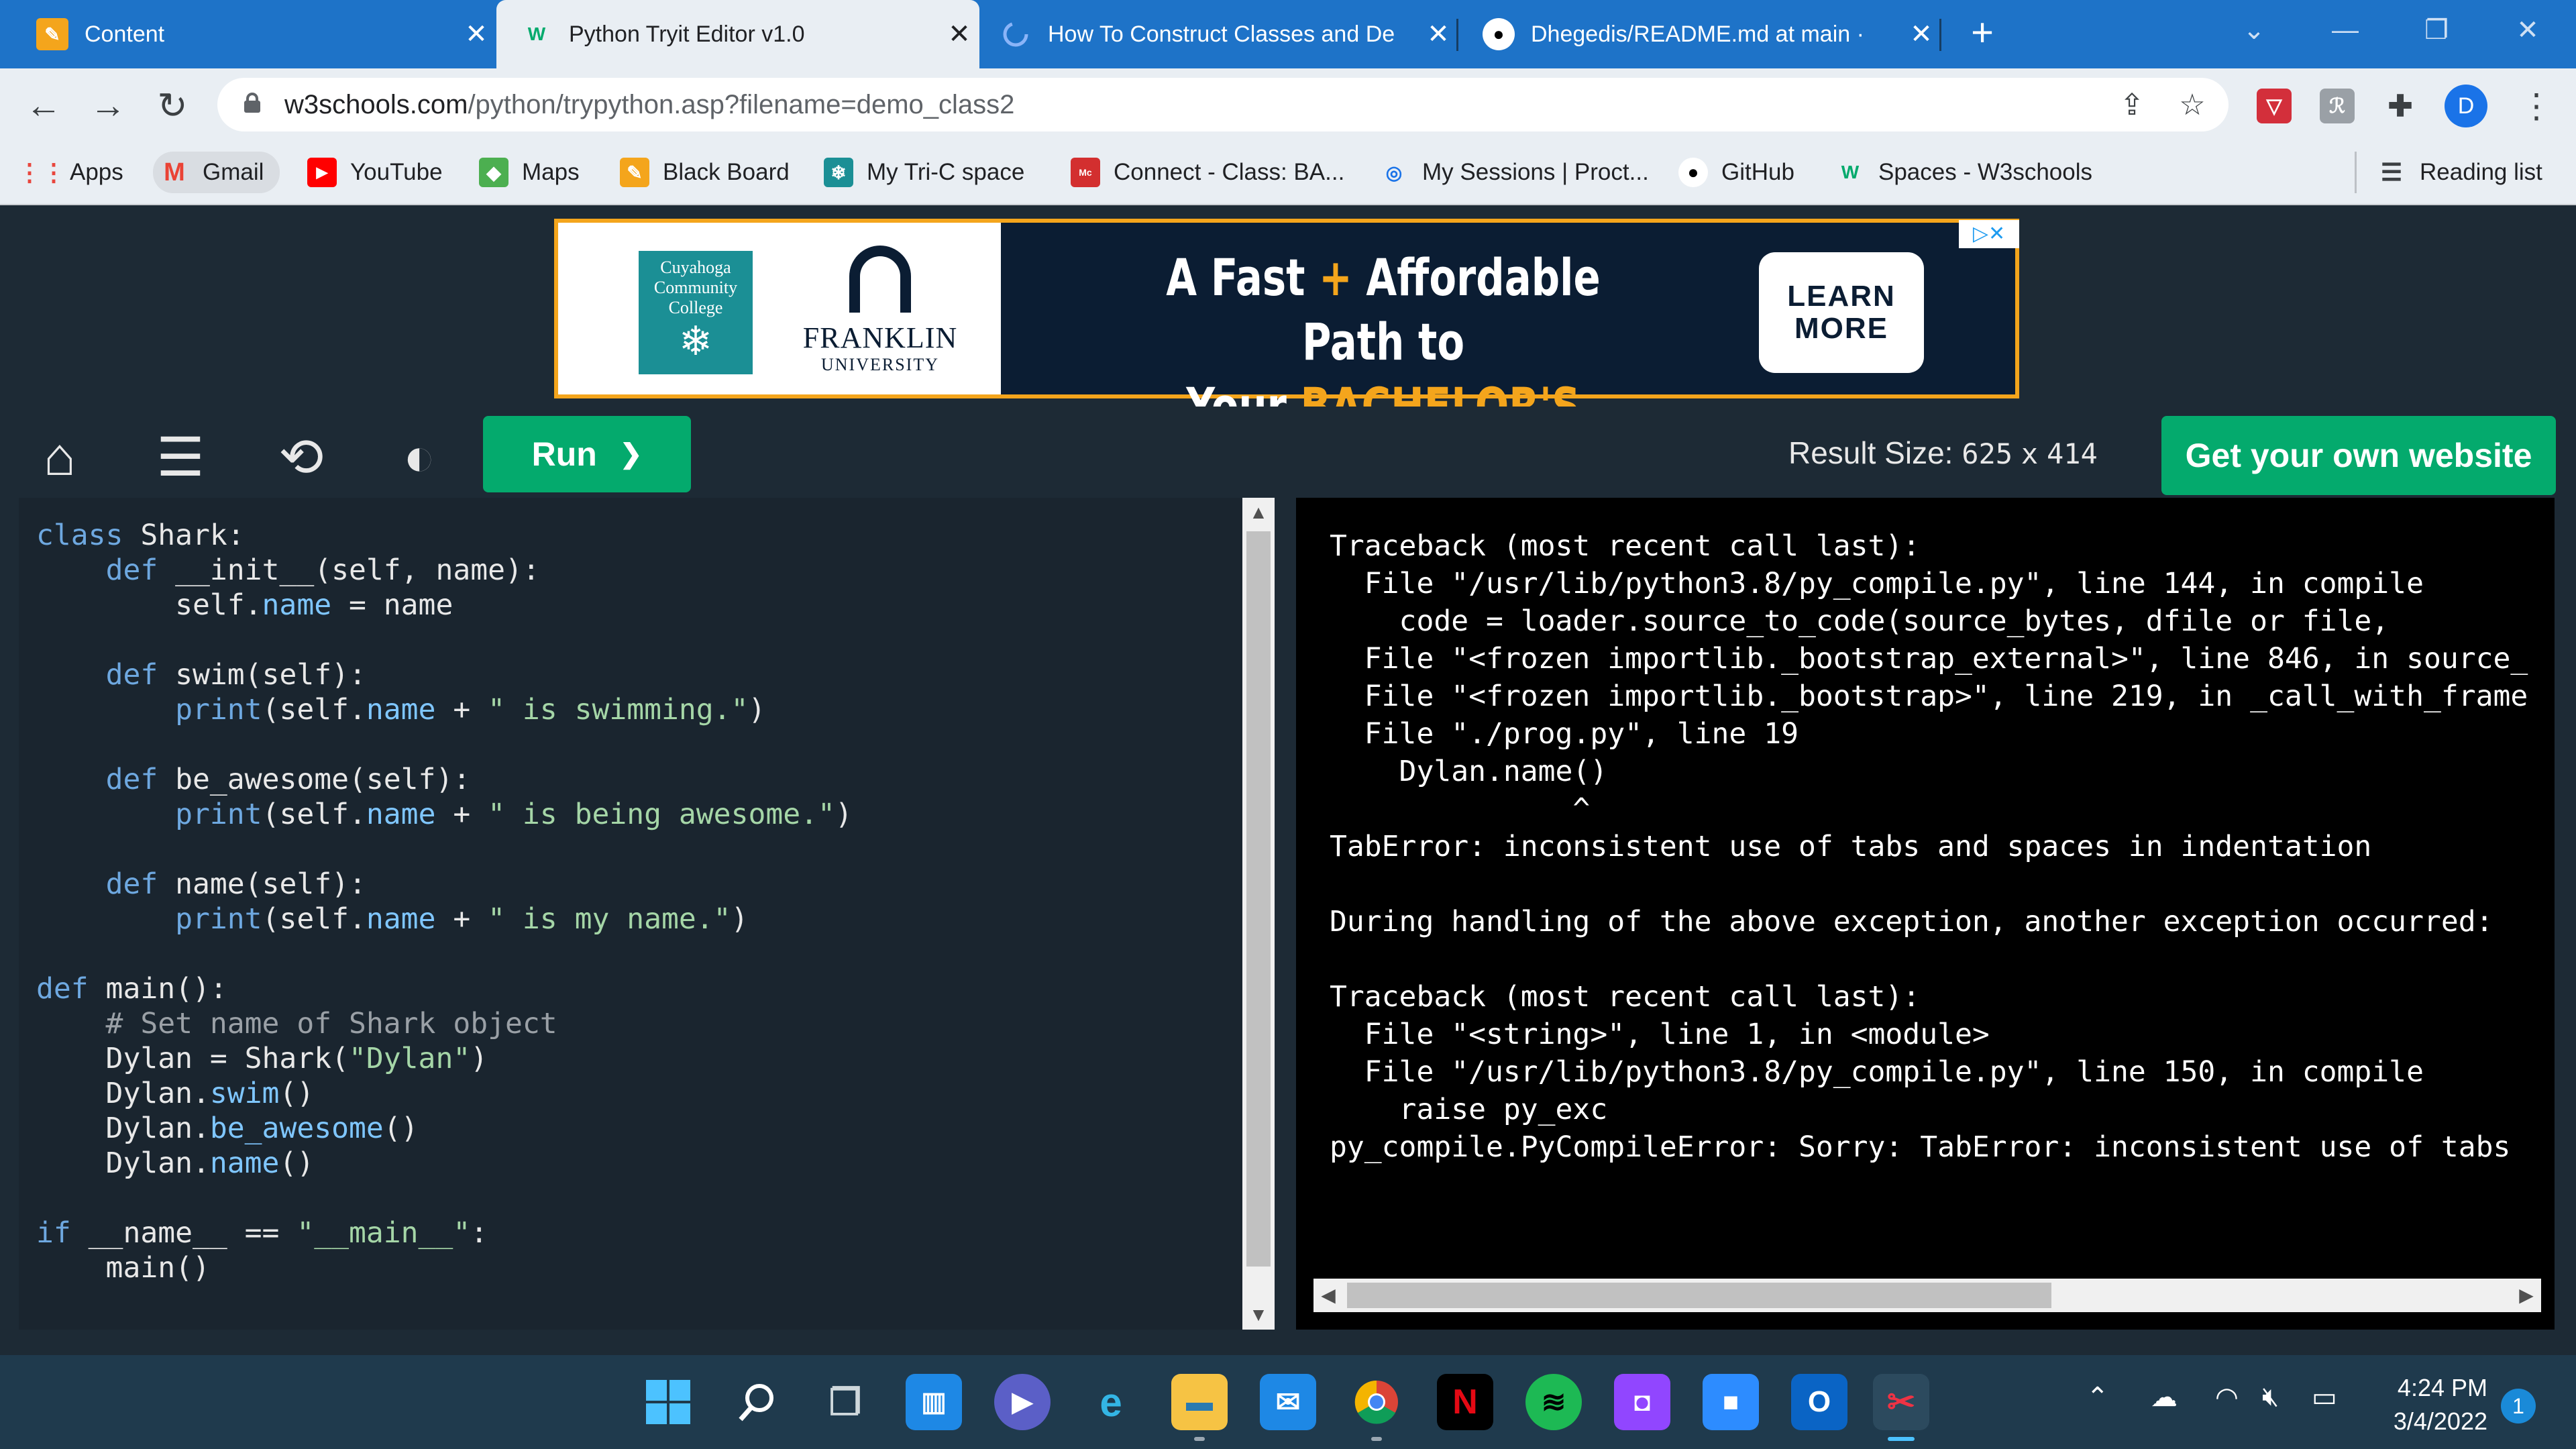 Image resolution: width=2576 pixels, height=1449 pixels. What do you see at coordinates (1963, 172) in the screenshot?
I see `bookmark-spaces-w3schools: W Spaces - W3schools` at bounding box center [1963, 172].